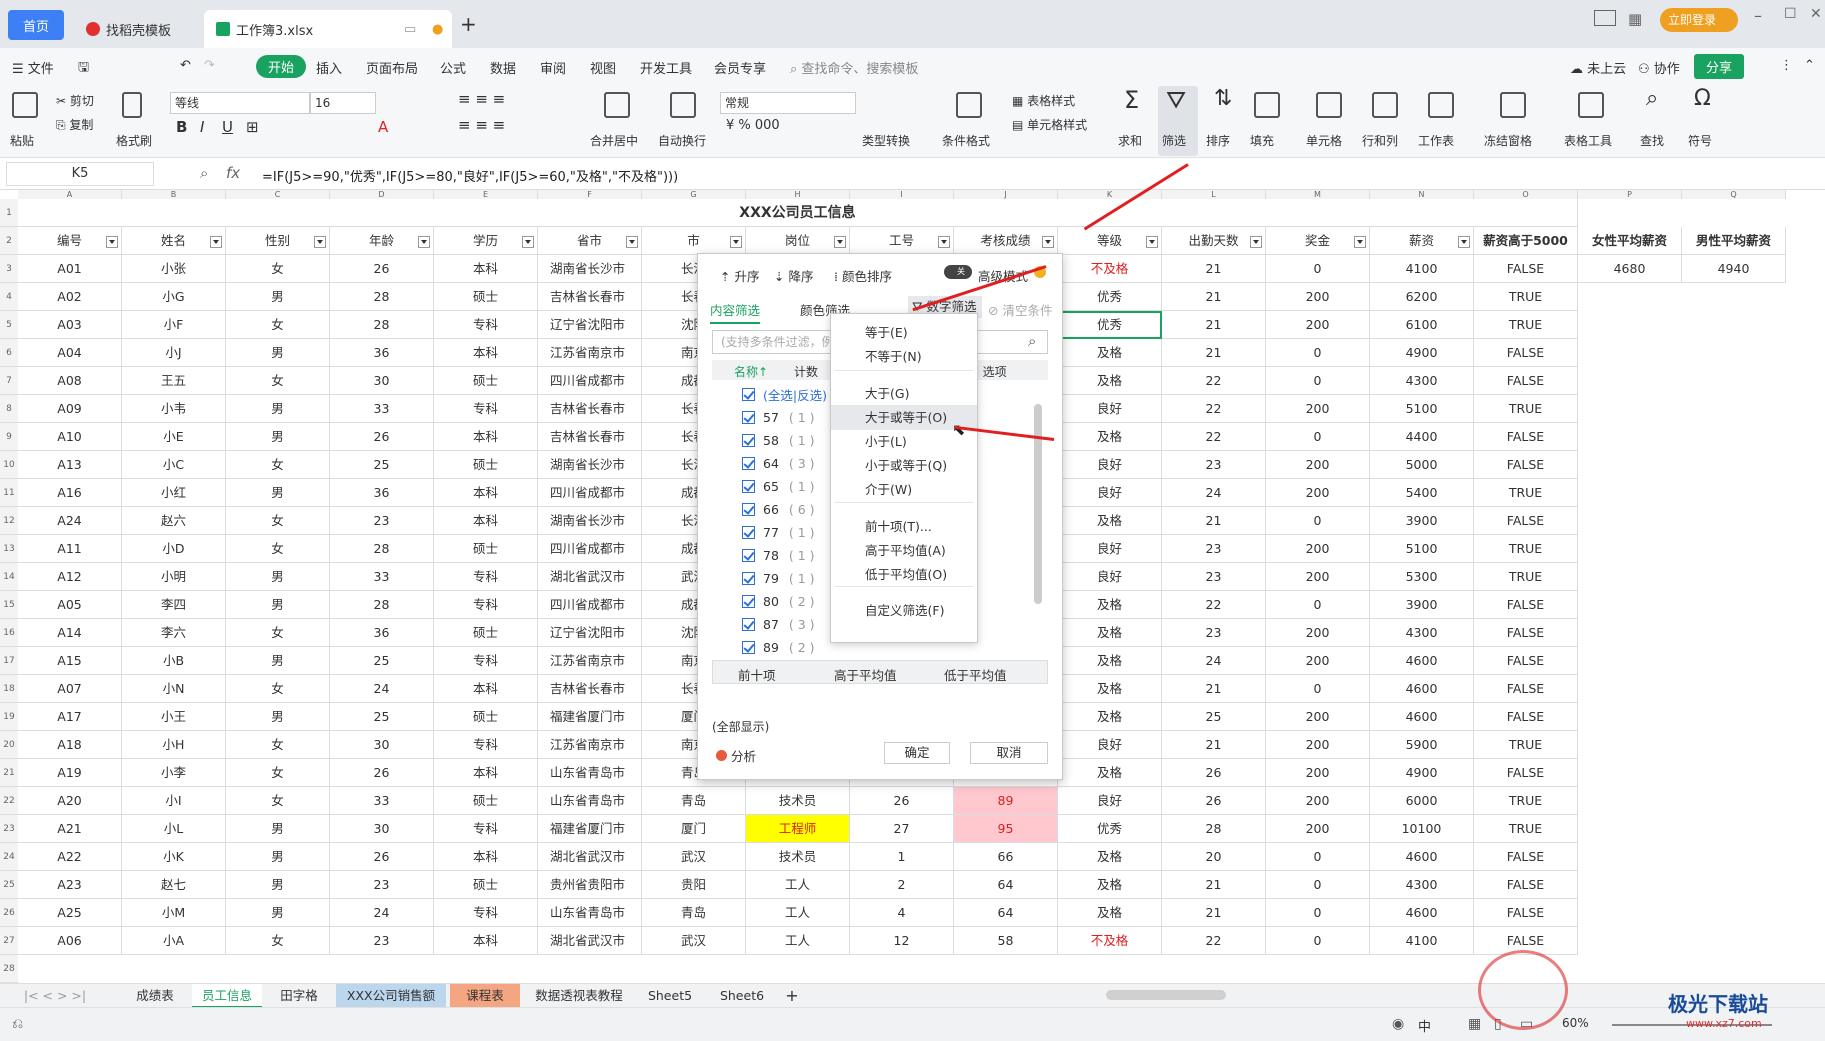 The height and width of the screenshot is (1041, 1825). Describe the element at coordinates (778, 440) in the screenshot. I see `filter-value-item: 58 ( 1 )` at that location.